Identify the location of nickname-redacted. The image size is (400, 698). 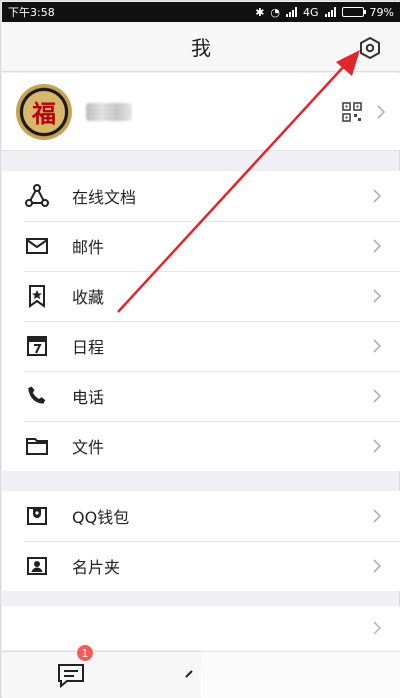
(109, 111).